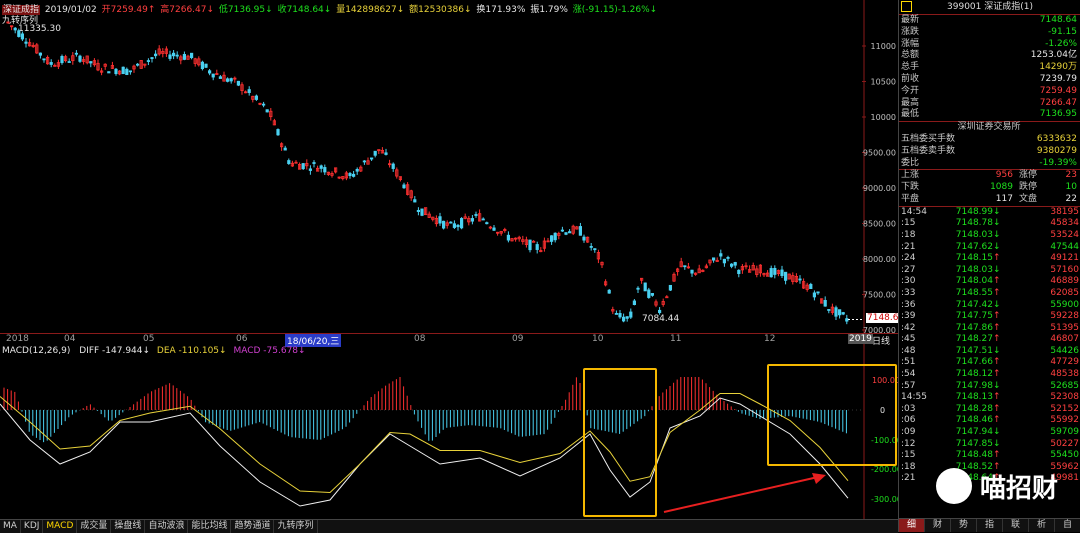 Image resolution: width=1080 pixels, height=533 pixels. Describe the element at coordinates (989, 138) in the screenshot. I see `order-row: 五档委买手数 6333632` at that location.